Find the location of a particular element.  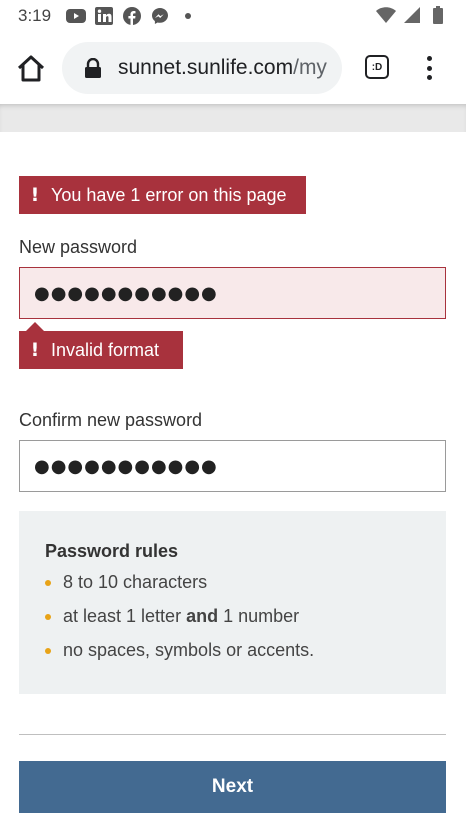

rule-text: no spaces, symbols or accents. is located at coordinates (189, 650).